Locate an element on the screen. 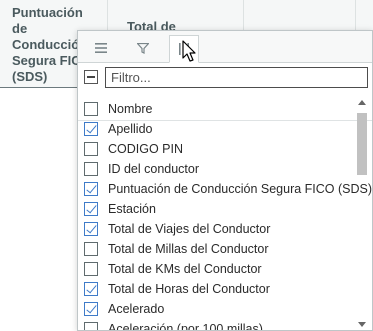  column-item-aceleracion: Aceleración (por 100 millas) is located at coordinates (215, 325).